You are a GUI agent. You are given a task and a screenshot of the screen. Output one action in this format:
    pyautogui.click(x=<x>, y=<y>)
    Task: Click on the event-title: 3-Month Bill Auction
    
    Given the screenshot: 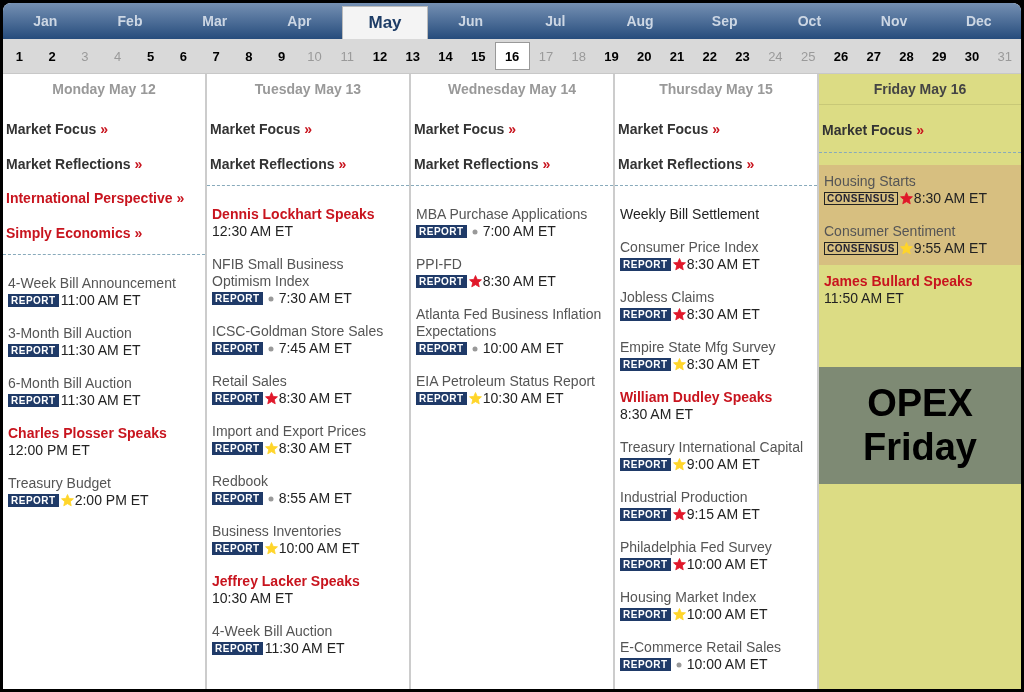 What is the action you would take?
    pyautogui.click(x=104, y=333)
    